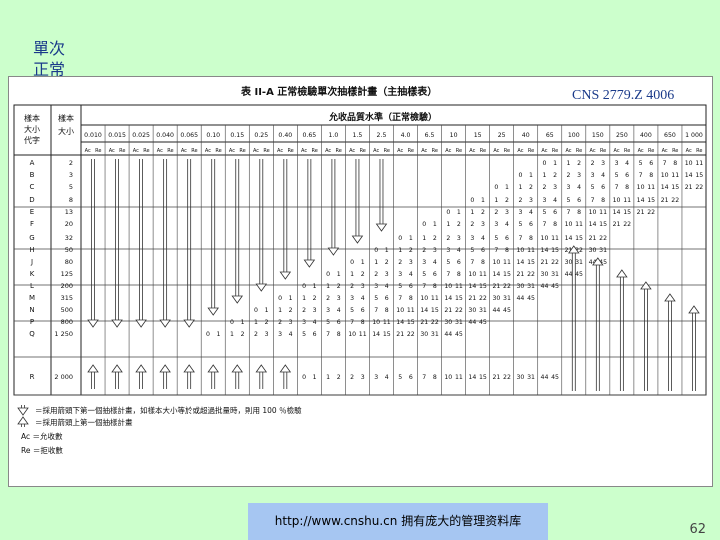 The image size is (720, 540). What do you see at coordinates (579, 200) in the screenshot?
I see `re-value: 6` at bounding box center [579, 200].